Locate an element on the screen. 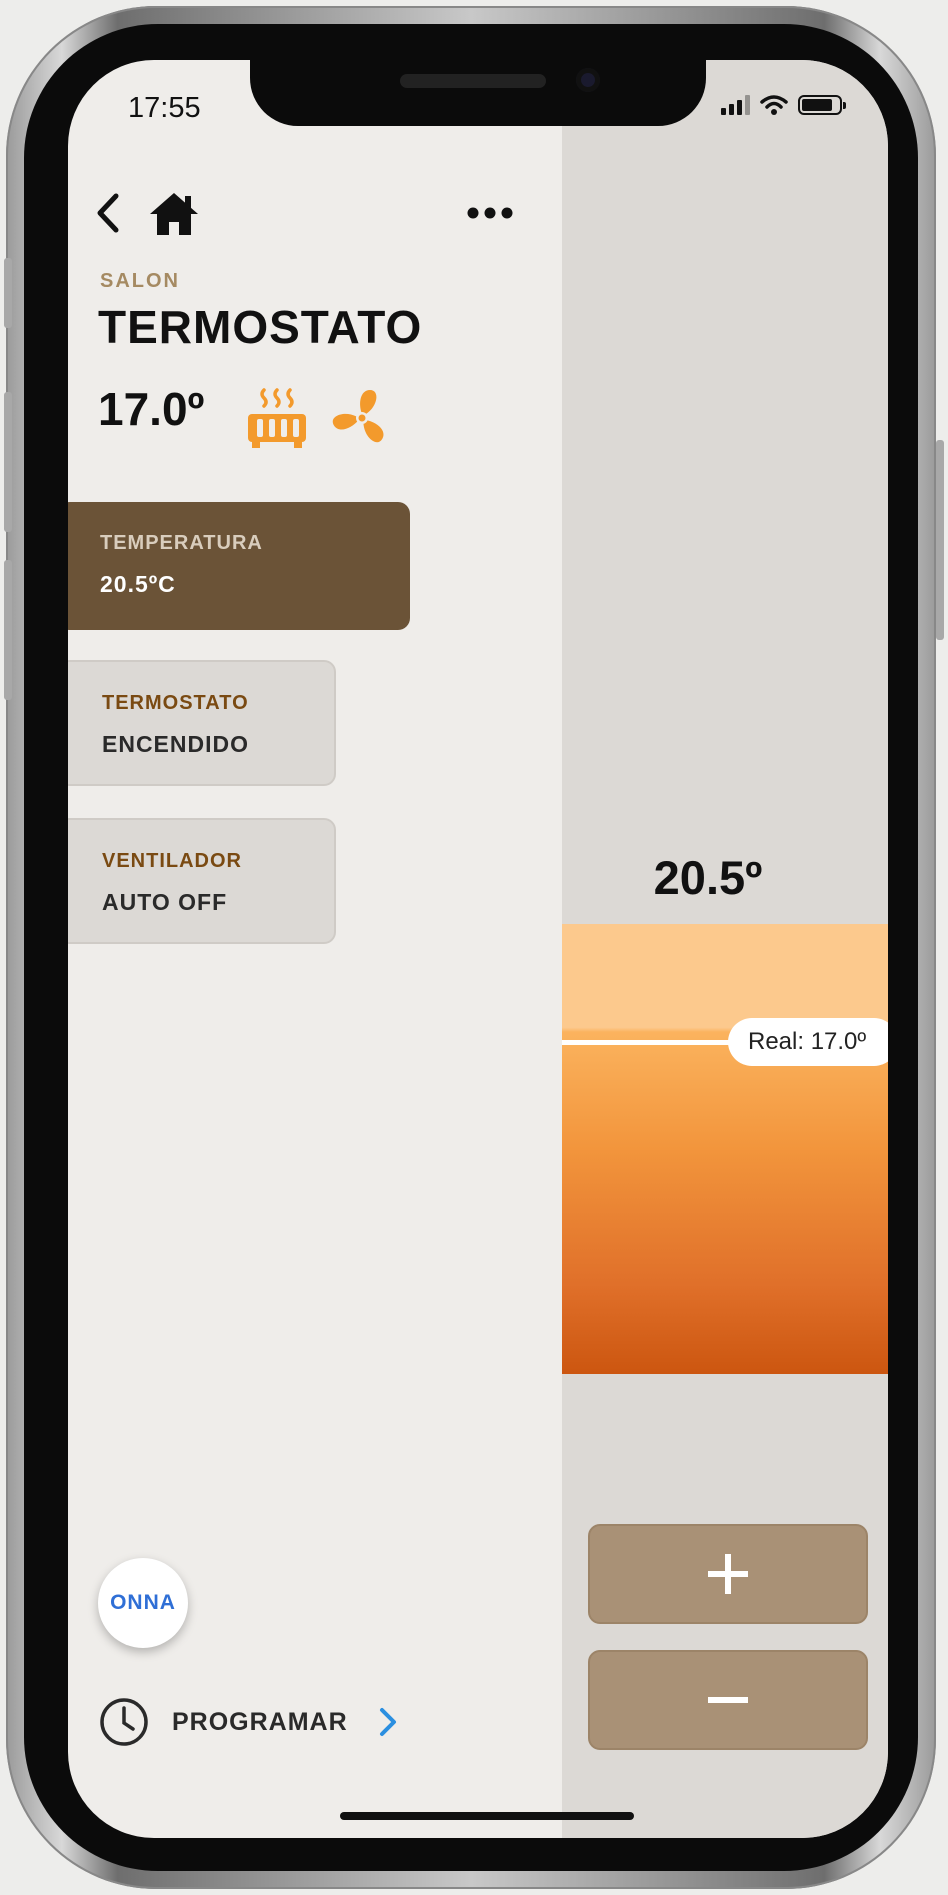 This screenshot has height=1895, width=948. home-icon is located at coordinates (174, 214).